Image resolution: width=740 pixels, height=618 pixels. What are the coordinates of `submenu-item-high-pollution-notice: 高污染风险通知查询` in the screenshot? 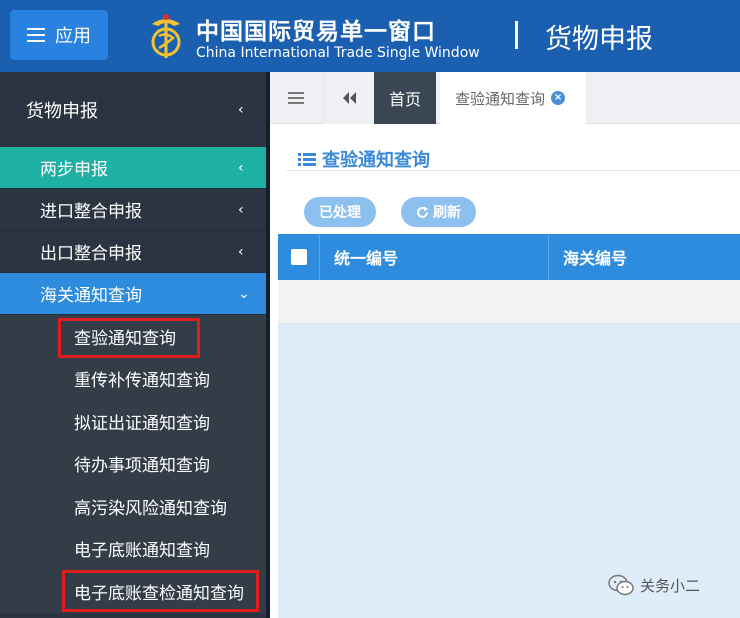 It's located at (133, 506).